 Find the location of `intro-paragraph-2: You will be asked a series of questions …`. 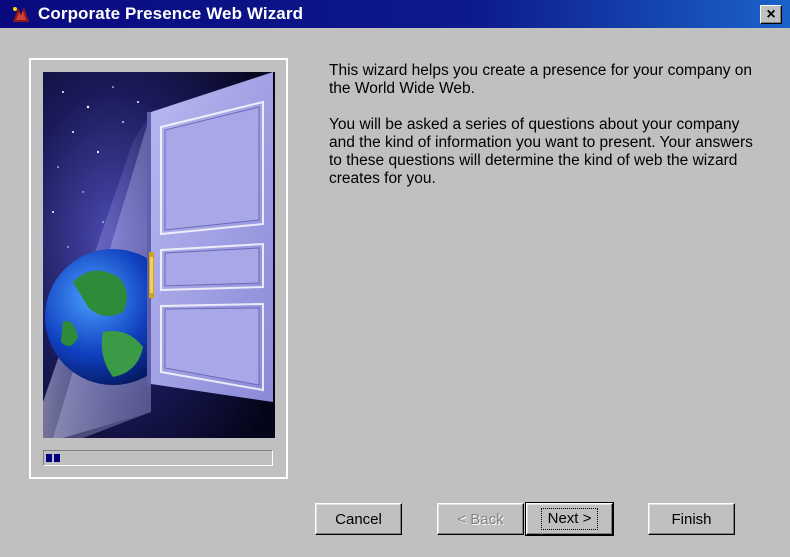

intro-paragraph-2: You will be asked a series of questions … is located at coordinates (541, 151).